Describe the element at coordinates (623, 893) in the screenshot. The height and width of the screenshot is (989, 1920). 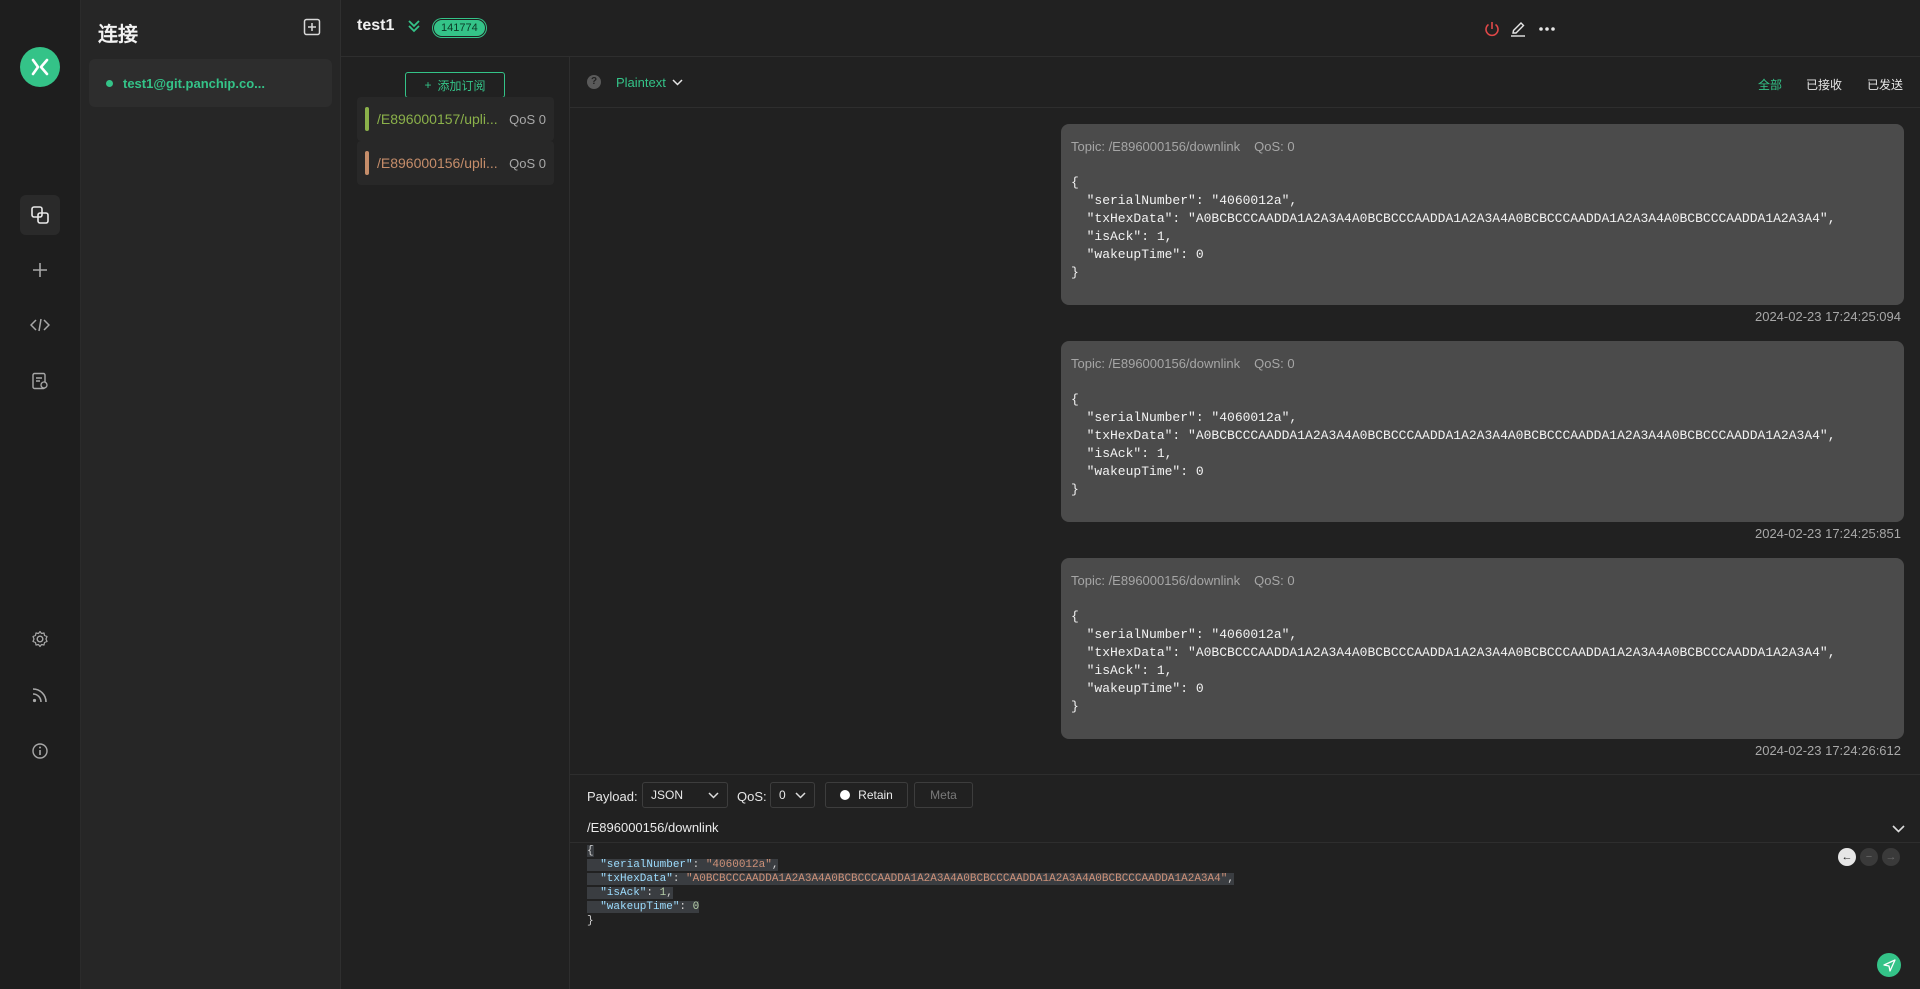
I see `editor-key: "isAck"` at that location.